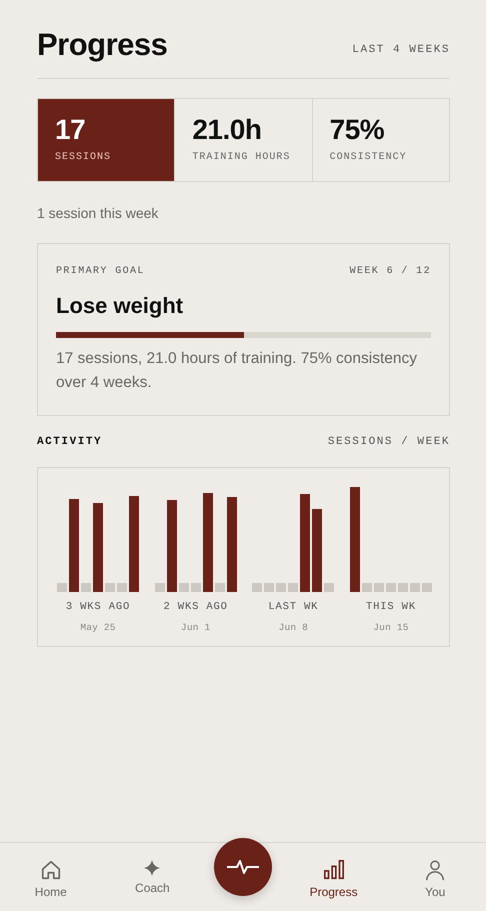  What do you see at coordinates (98, 214) in the screenshot?
I see `week-note: 1 session this week` at bounding box center [98, 214].